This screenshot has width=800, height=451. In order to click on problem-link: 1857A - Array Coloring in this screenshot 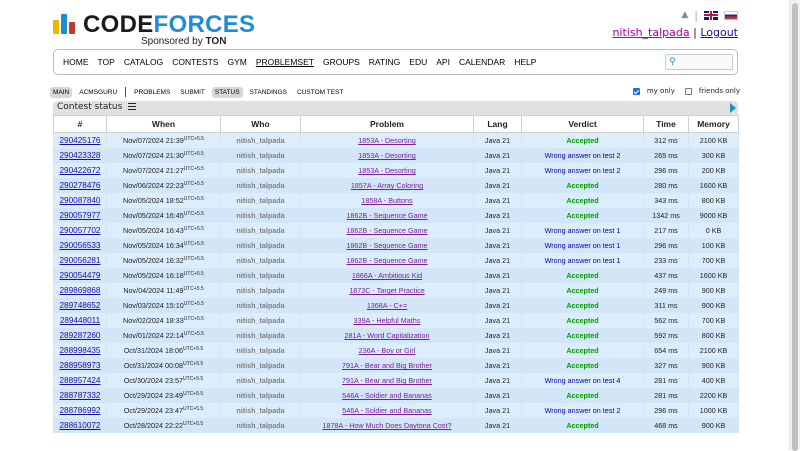, I will do `click(387, 185)`.